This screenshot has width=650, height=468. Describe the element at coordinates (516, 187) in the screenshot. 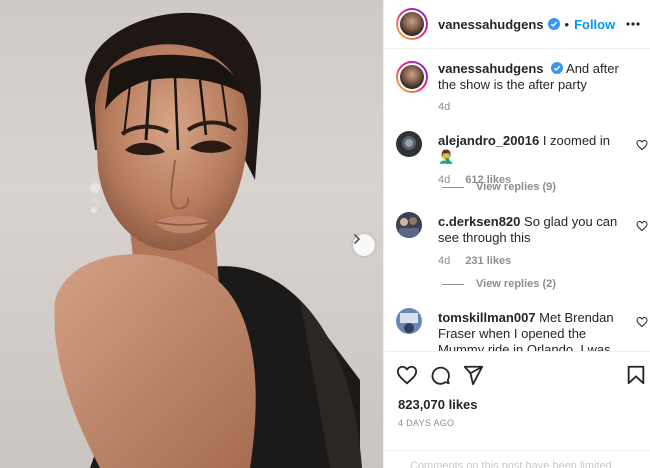

I see `view-replies-label: View replies (9)` at that location.